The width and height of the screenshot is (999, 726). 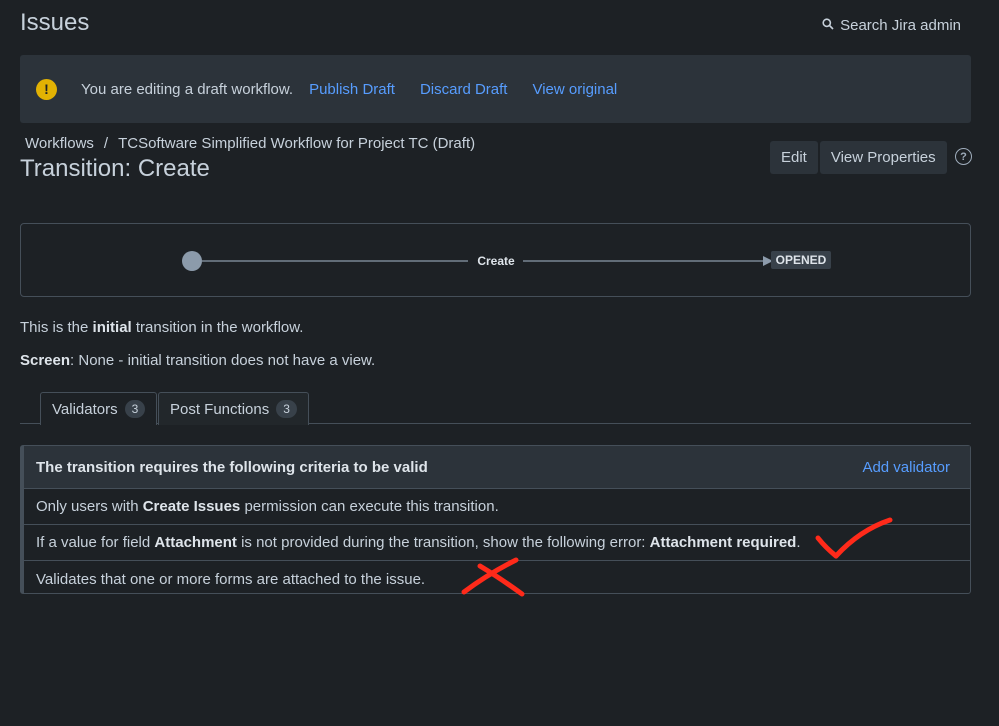 I want to click on publish-draft-link: Publish Draft, so click(x=352, y=89).